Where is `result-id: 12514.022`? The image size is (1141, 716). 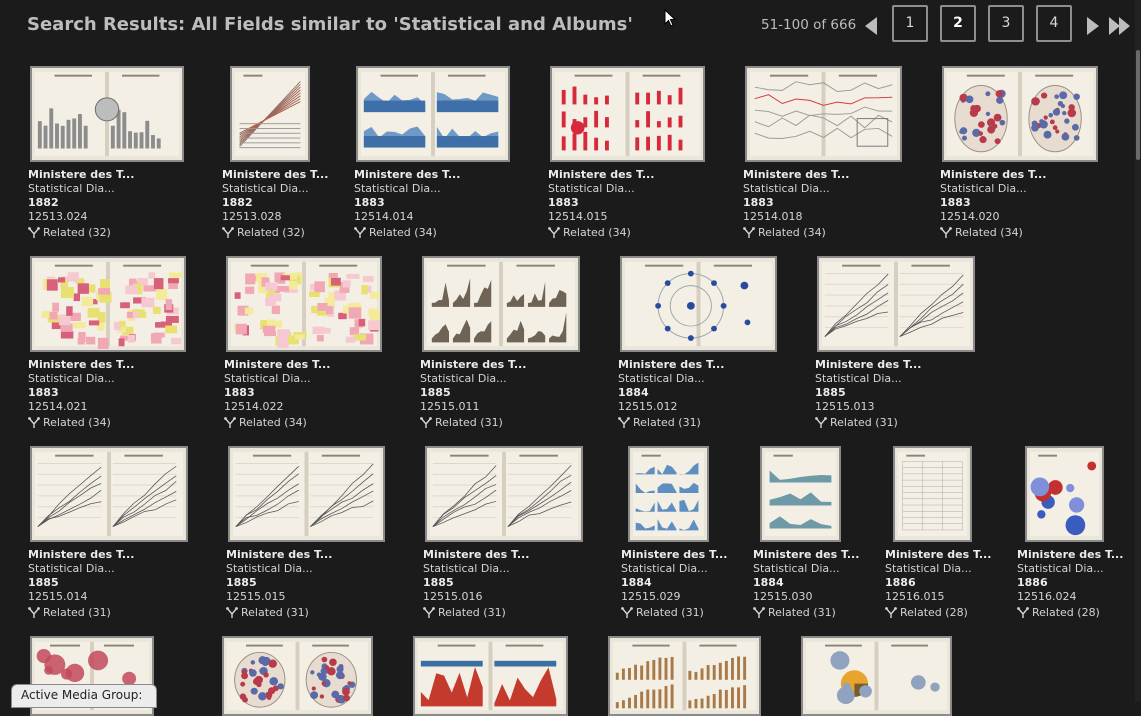
result-id: 12514.022 is located at coordinates (254, 406).